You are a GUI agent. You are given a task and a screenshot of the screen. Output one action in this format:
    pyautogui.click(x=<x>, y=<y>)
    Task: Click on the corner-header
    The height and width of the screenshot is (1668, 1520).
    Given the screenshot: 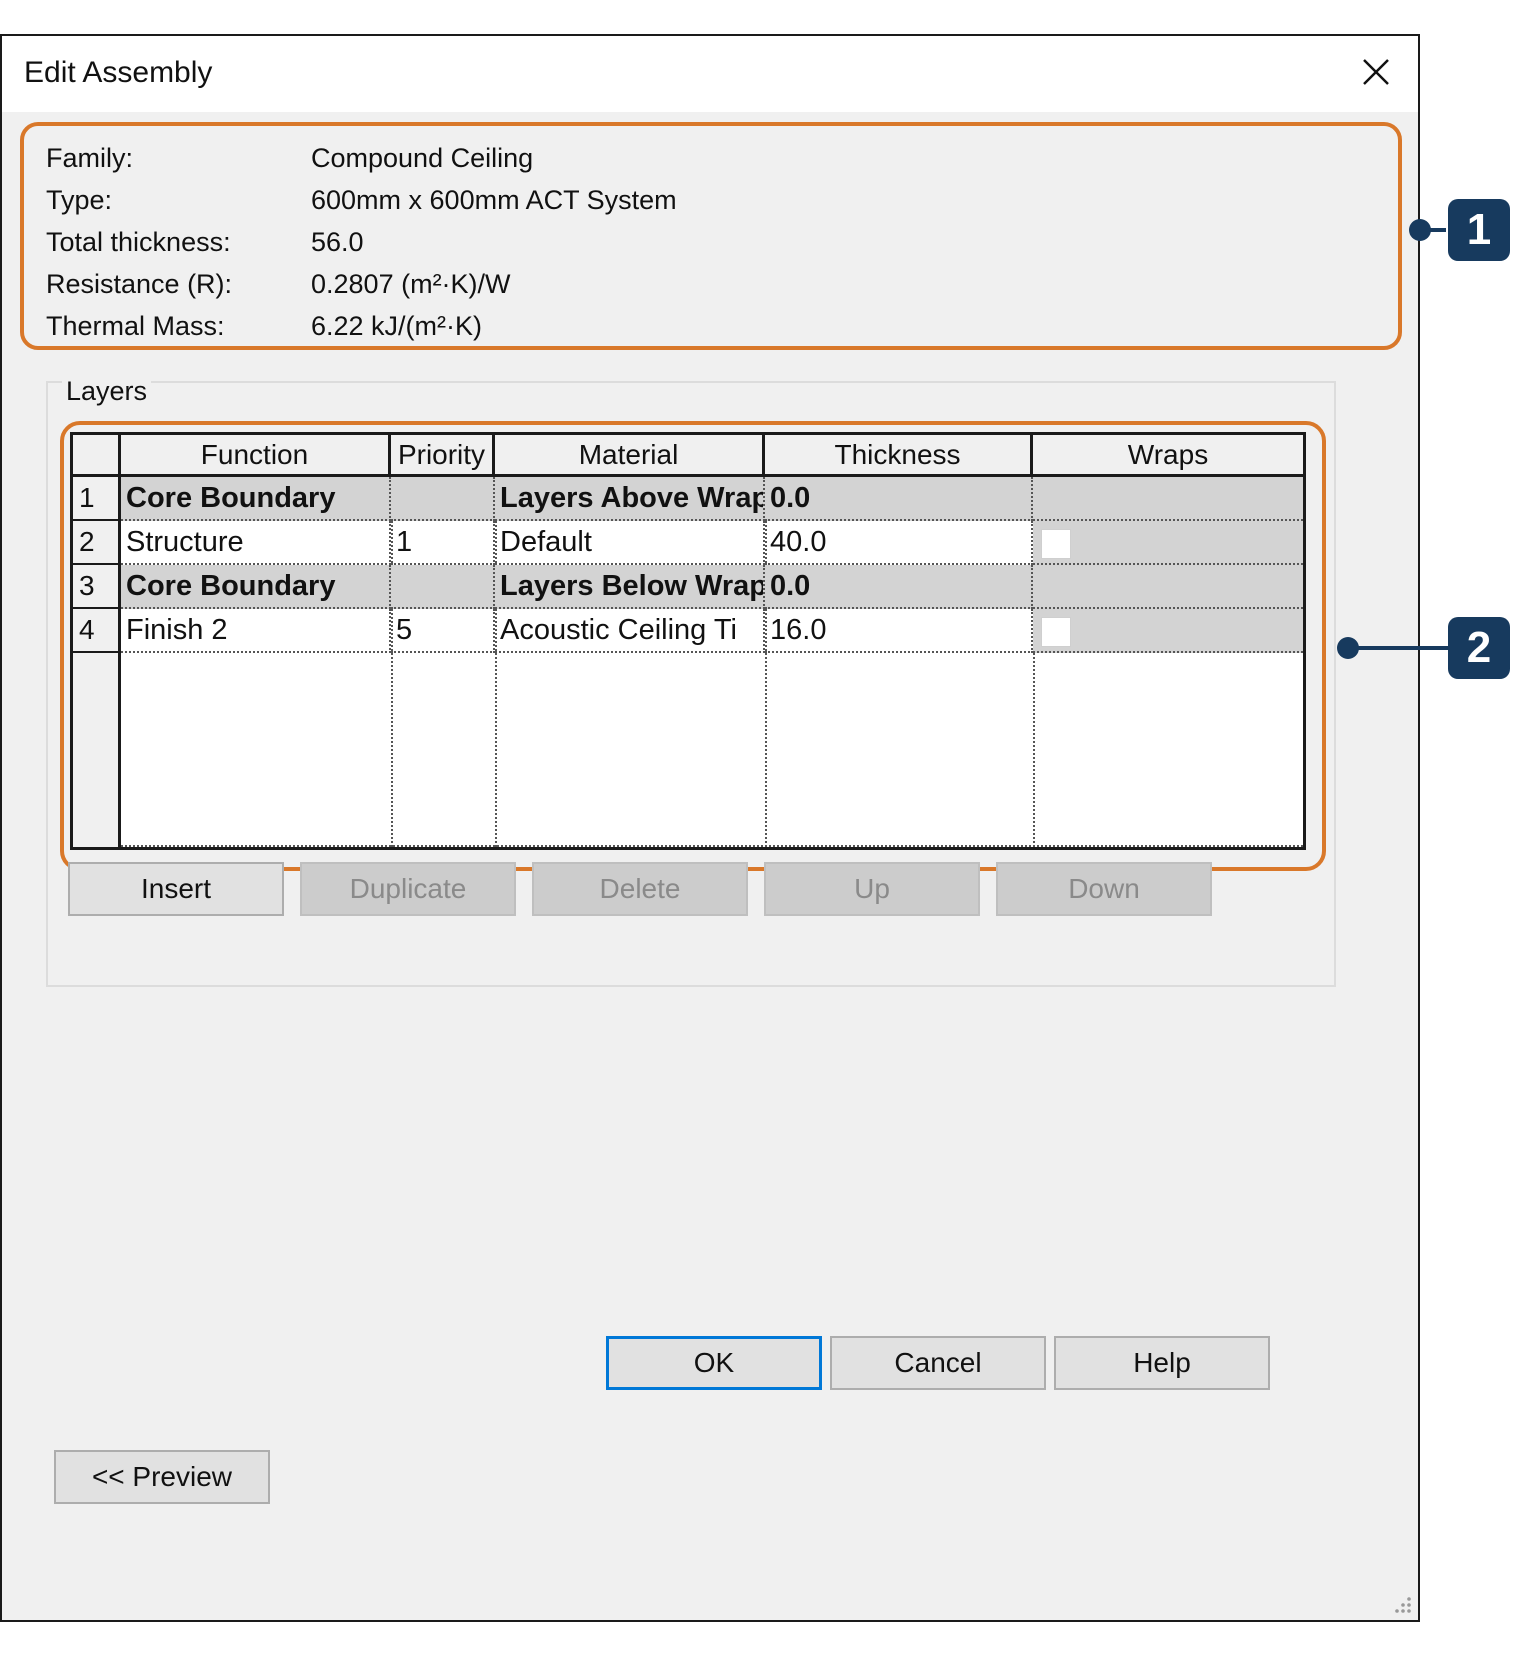 What is the action you would take?
    pyautogui.click(x=97, y=456)
    